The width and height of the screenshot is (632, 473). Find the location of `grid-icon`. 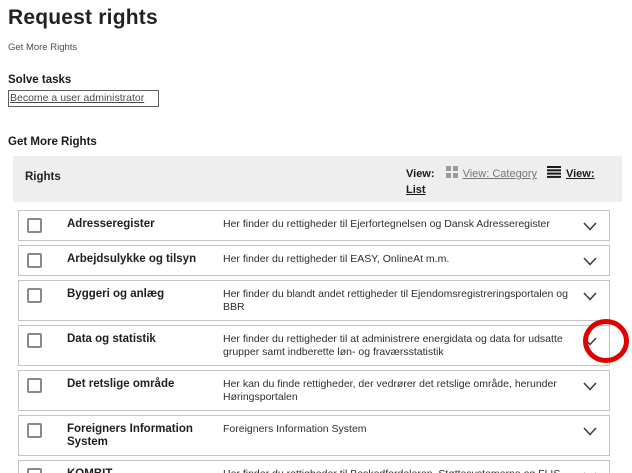

grid-icon is located at coordinates (451, 172).